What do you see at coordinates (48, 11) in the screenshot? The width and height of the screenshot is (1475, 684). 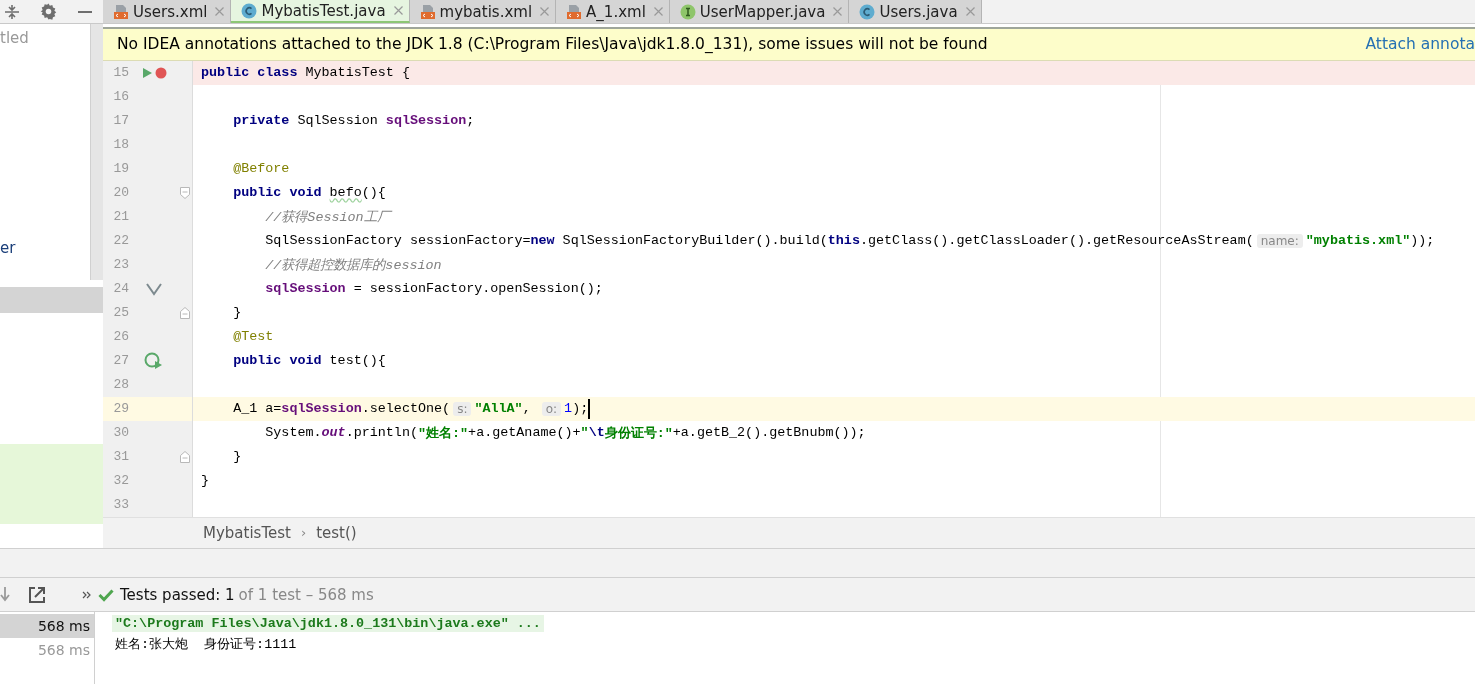 I see `settings-icon` at bounding box center [48, 11].